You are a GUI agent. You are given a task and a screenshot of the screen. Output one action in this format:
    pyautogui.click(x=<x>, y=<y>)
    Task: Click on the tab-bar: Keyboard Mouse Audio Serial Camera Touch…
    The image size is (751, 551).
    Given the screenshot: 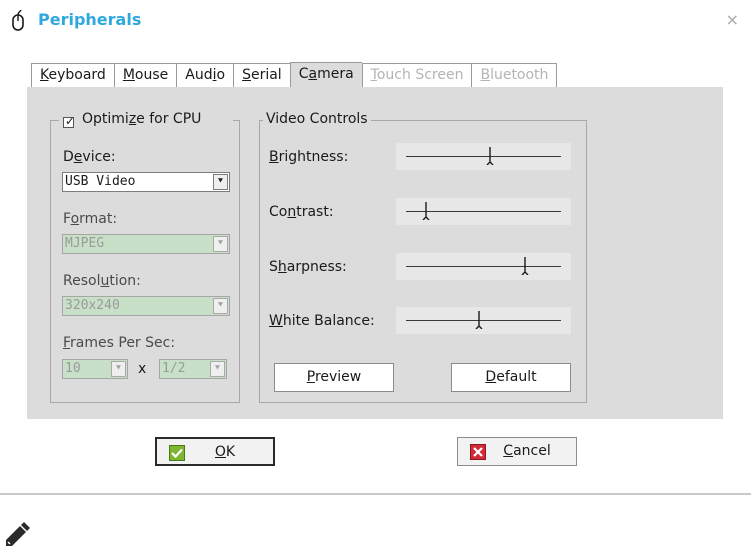 What is the action you would take?
    pyautogui.click(x=294, y=75)
    